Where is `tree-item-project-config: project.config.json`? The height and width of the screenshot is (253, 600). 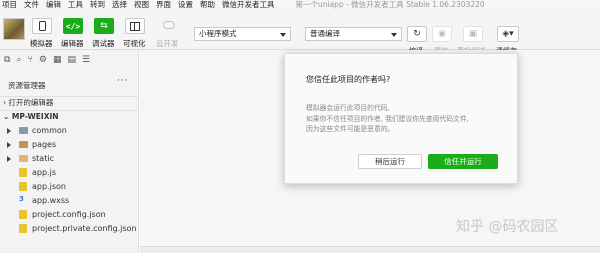 tree-item-project-config: project.config.json is located at coordinates (69, 215).